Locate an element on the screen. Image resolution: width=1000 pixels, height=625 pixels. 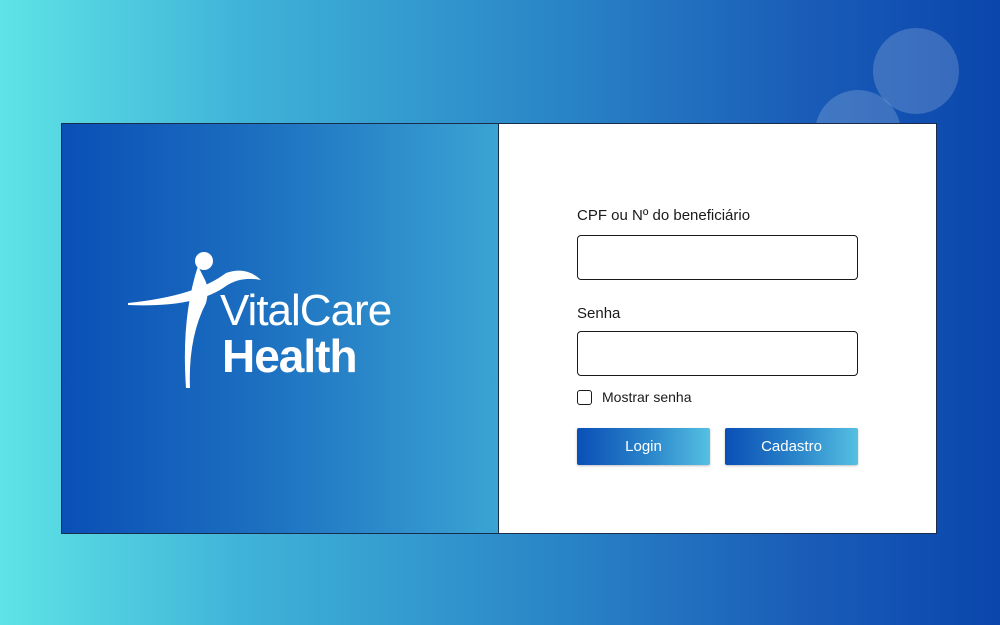
brand-logo-text: VitalCare Health is located at coordinates (306, 334).